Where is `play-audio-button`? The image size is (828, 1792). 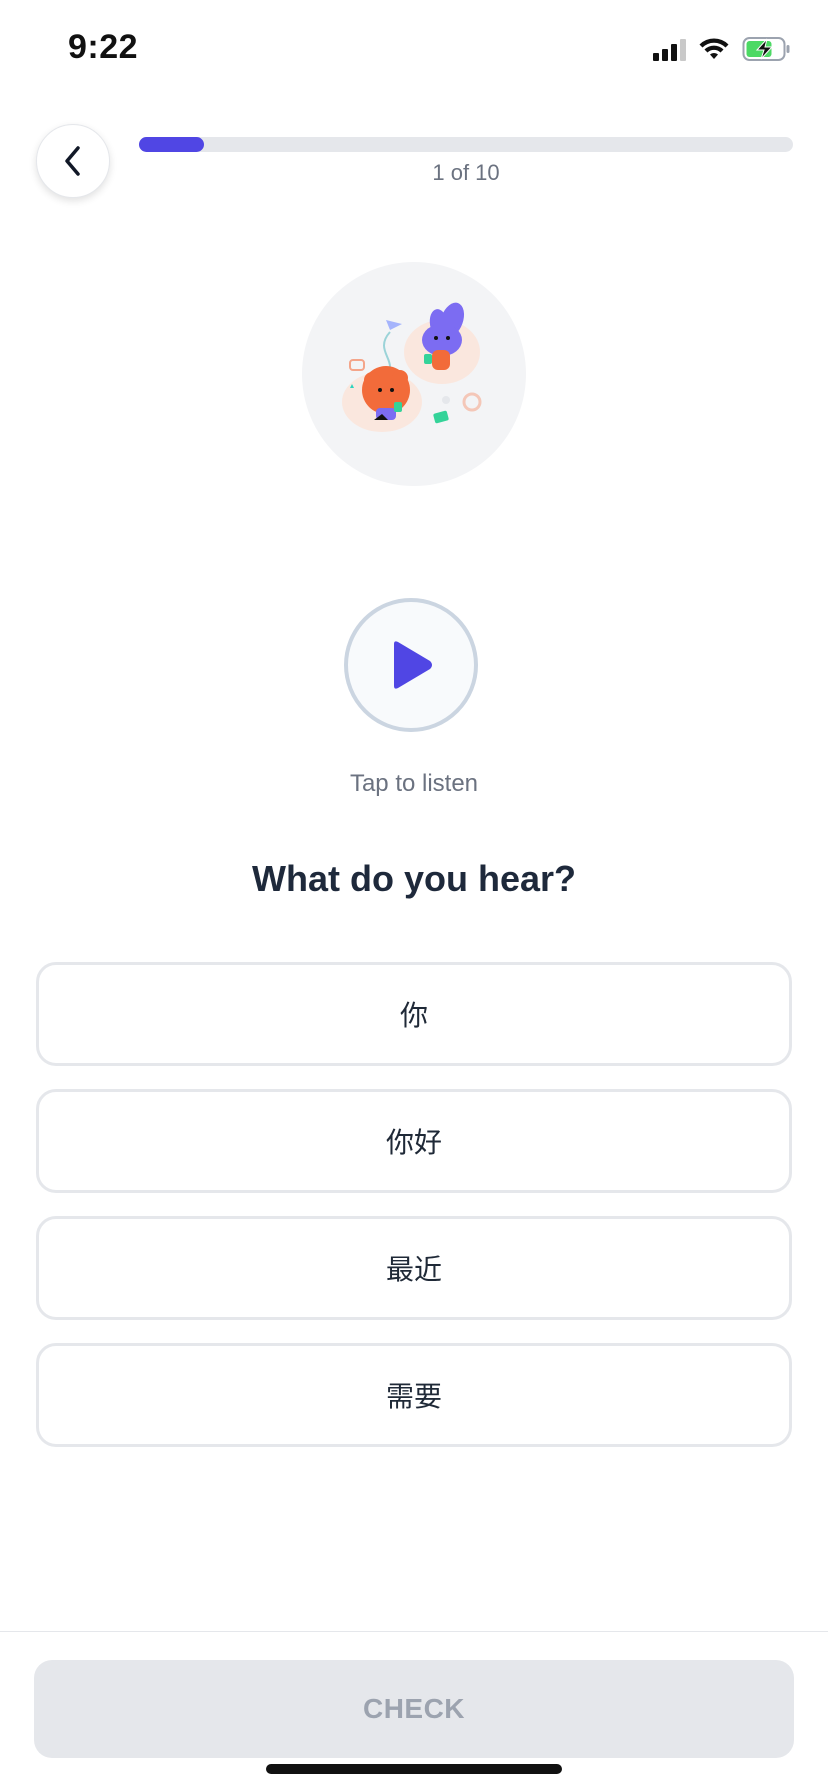
play-audio-button is located at coordinates (411, 665).